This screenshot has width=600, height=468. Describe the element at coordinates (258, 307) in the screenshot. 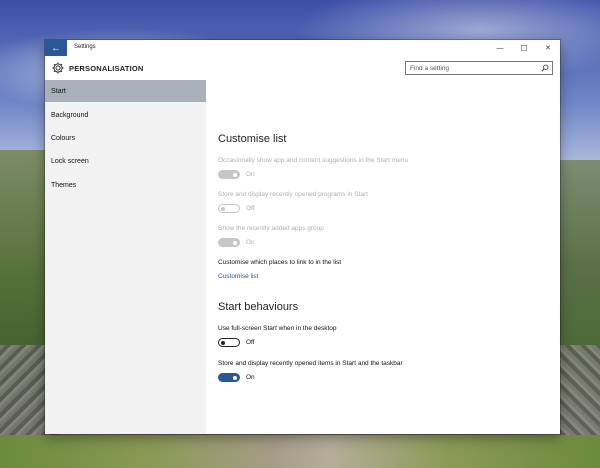

I see `section-heading-start-behaviours: Start behaviours` at that location.